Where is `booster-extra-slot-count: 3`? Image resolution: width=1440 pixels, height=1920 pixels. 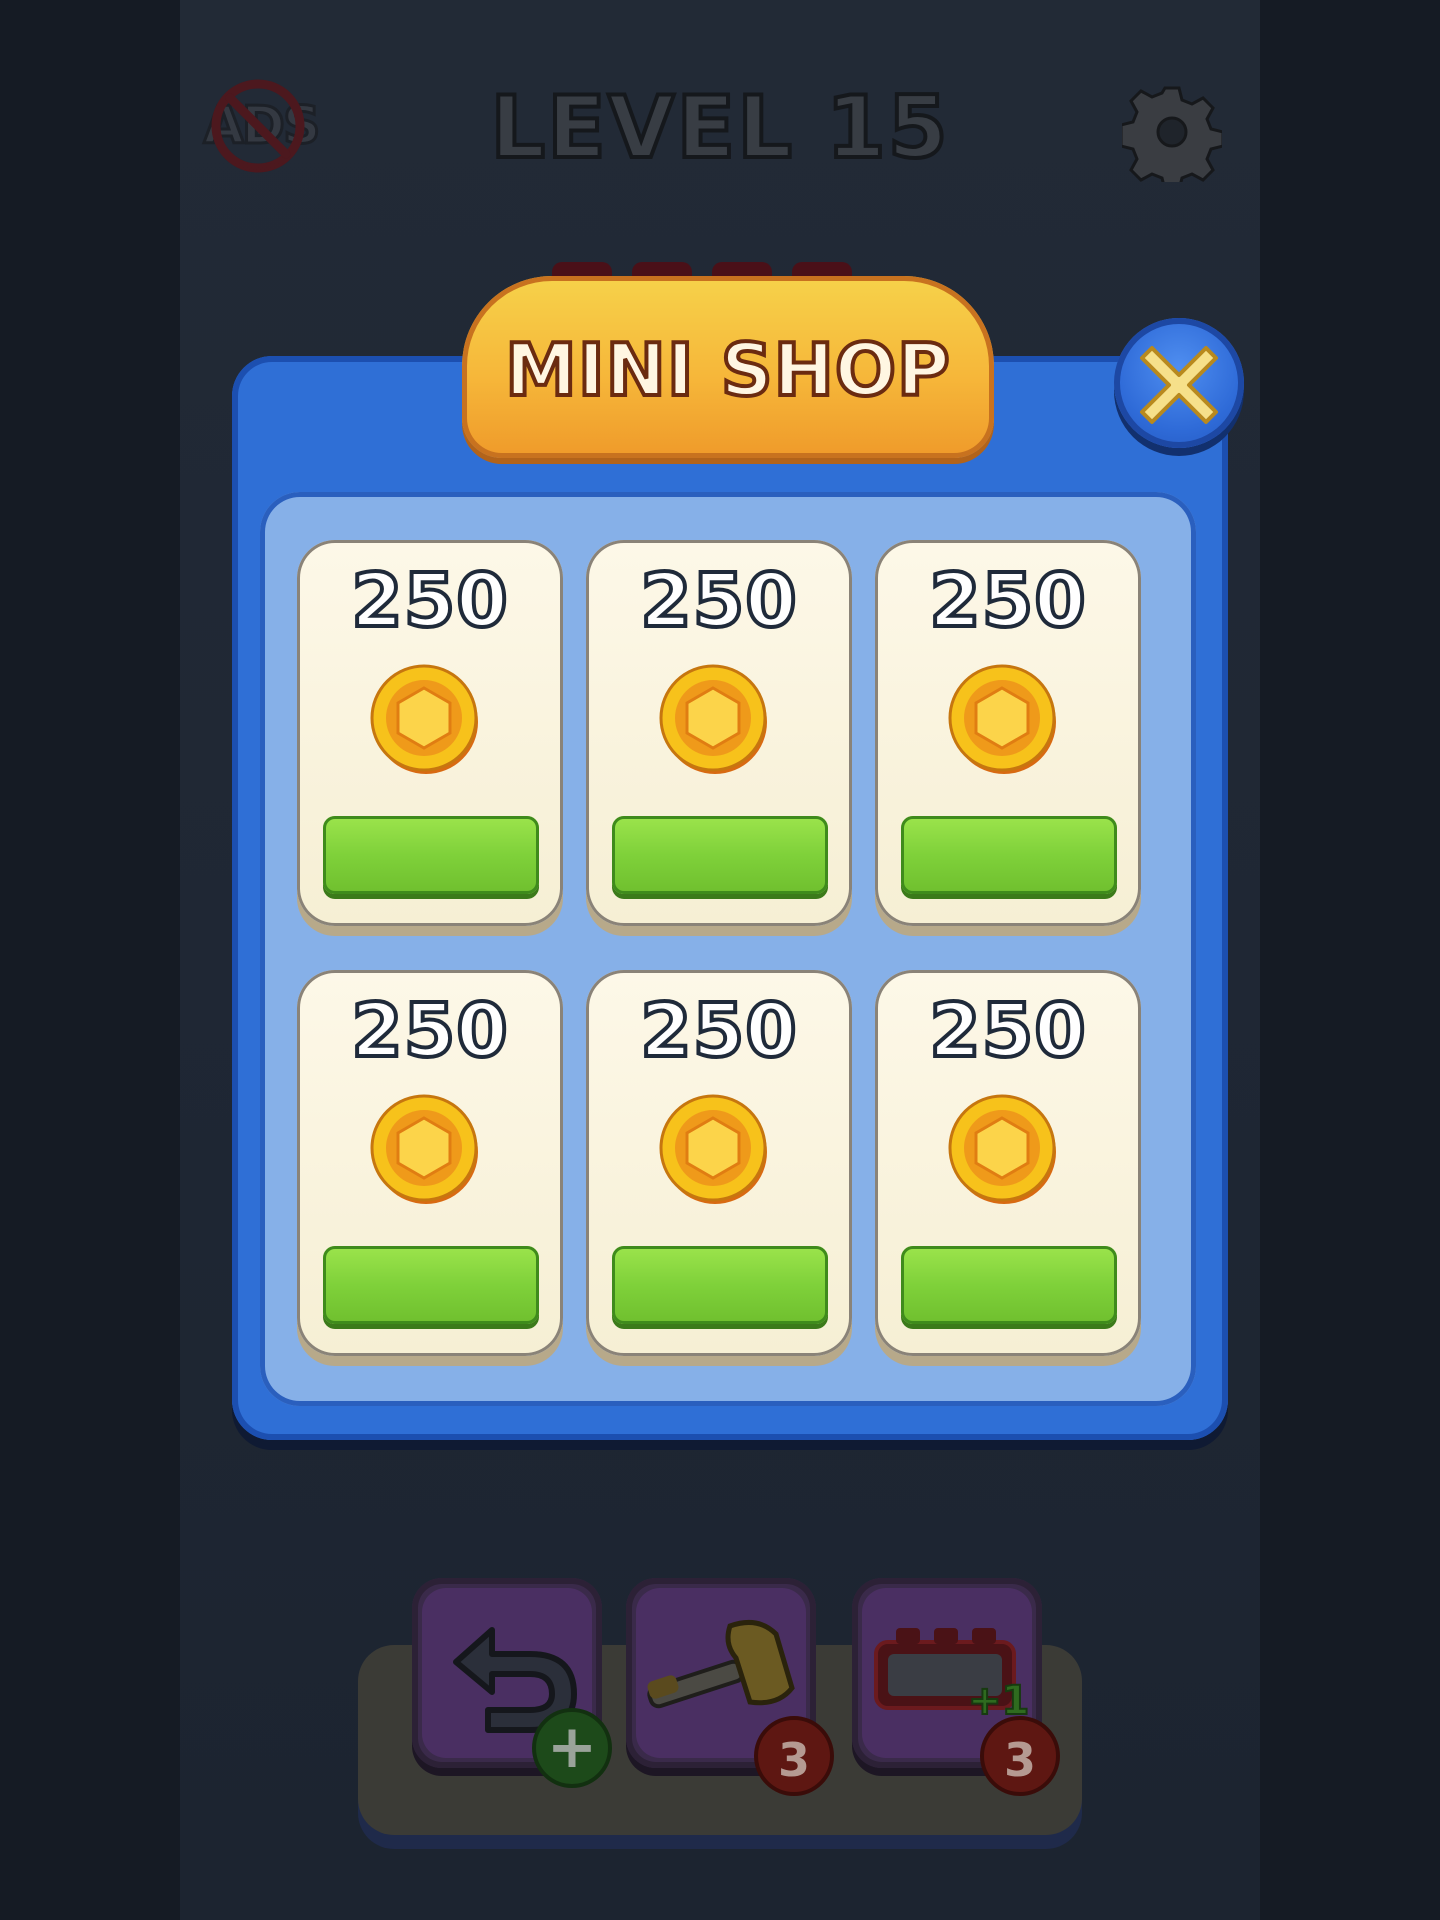
booster-extra-slot-count: 3 is located at coordinates (1020, 1756).